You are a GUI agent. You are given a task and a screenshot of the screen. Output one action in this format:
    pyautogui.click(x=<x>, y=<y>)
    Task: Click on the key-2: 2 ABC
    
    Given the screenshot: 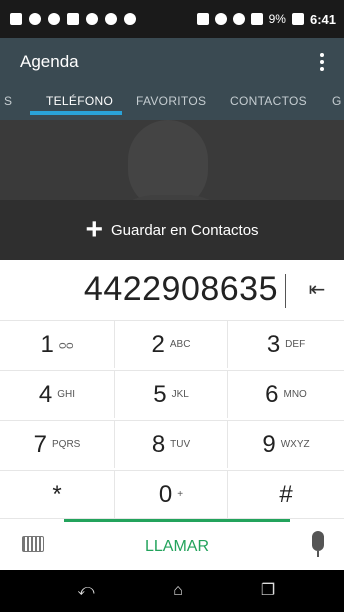 What is the action you would take?
    pyautogui.click(x=171, y=344)
    